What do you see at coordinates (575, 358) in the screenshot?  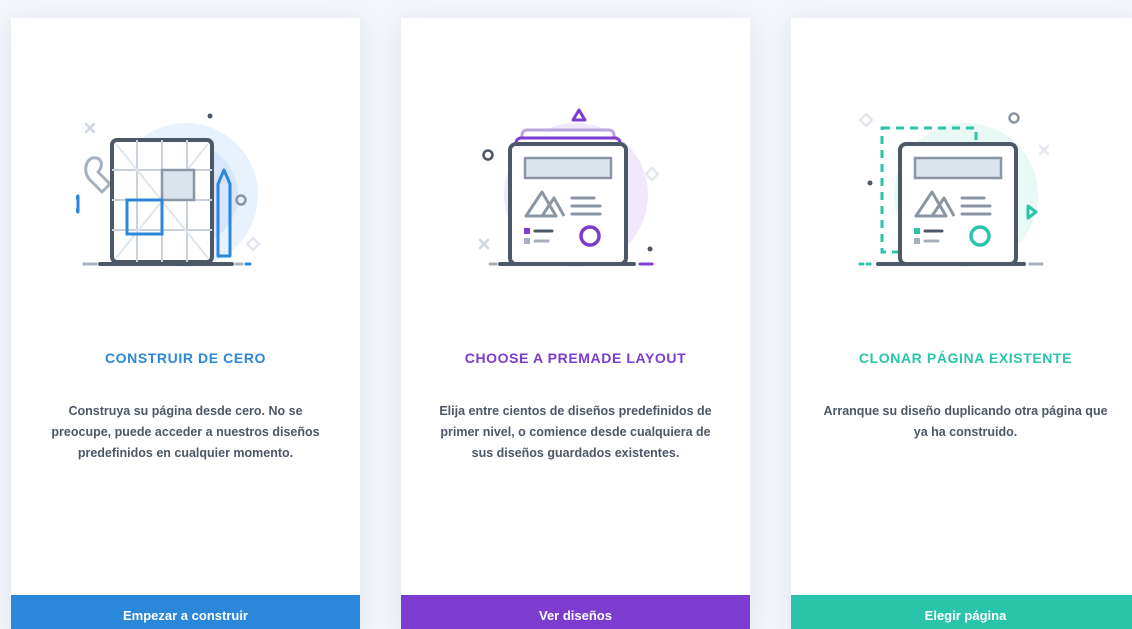 I see `card-title: CHOOSE A PREMADE LAYOUT` at bounding box center [575, 358].